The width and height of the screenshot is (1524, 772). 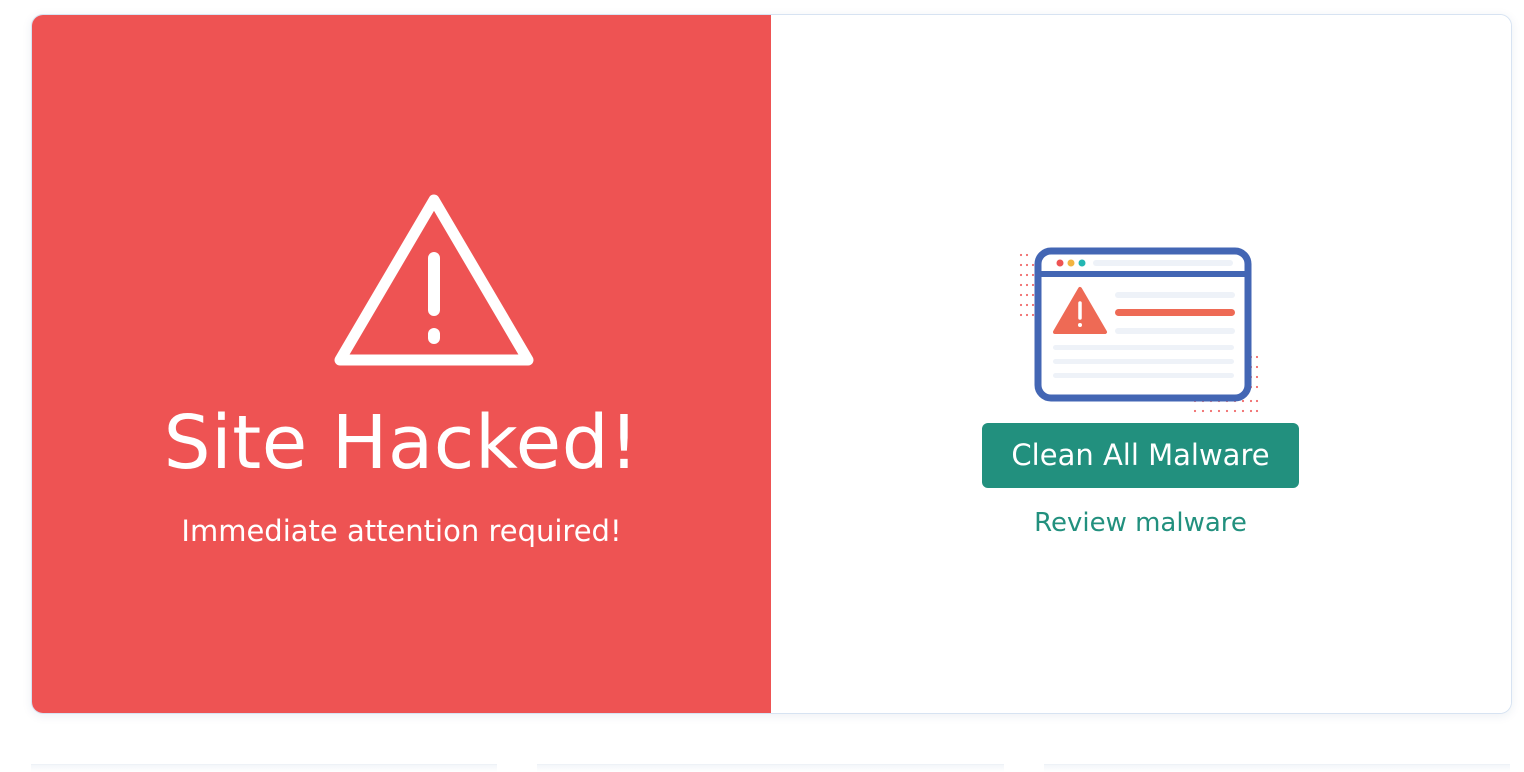 What do you see at coordinates (434, 280) in the screenshot?
I see `warning-triangle-icon` at bounding box center [434, 280].